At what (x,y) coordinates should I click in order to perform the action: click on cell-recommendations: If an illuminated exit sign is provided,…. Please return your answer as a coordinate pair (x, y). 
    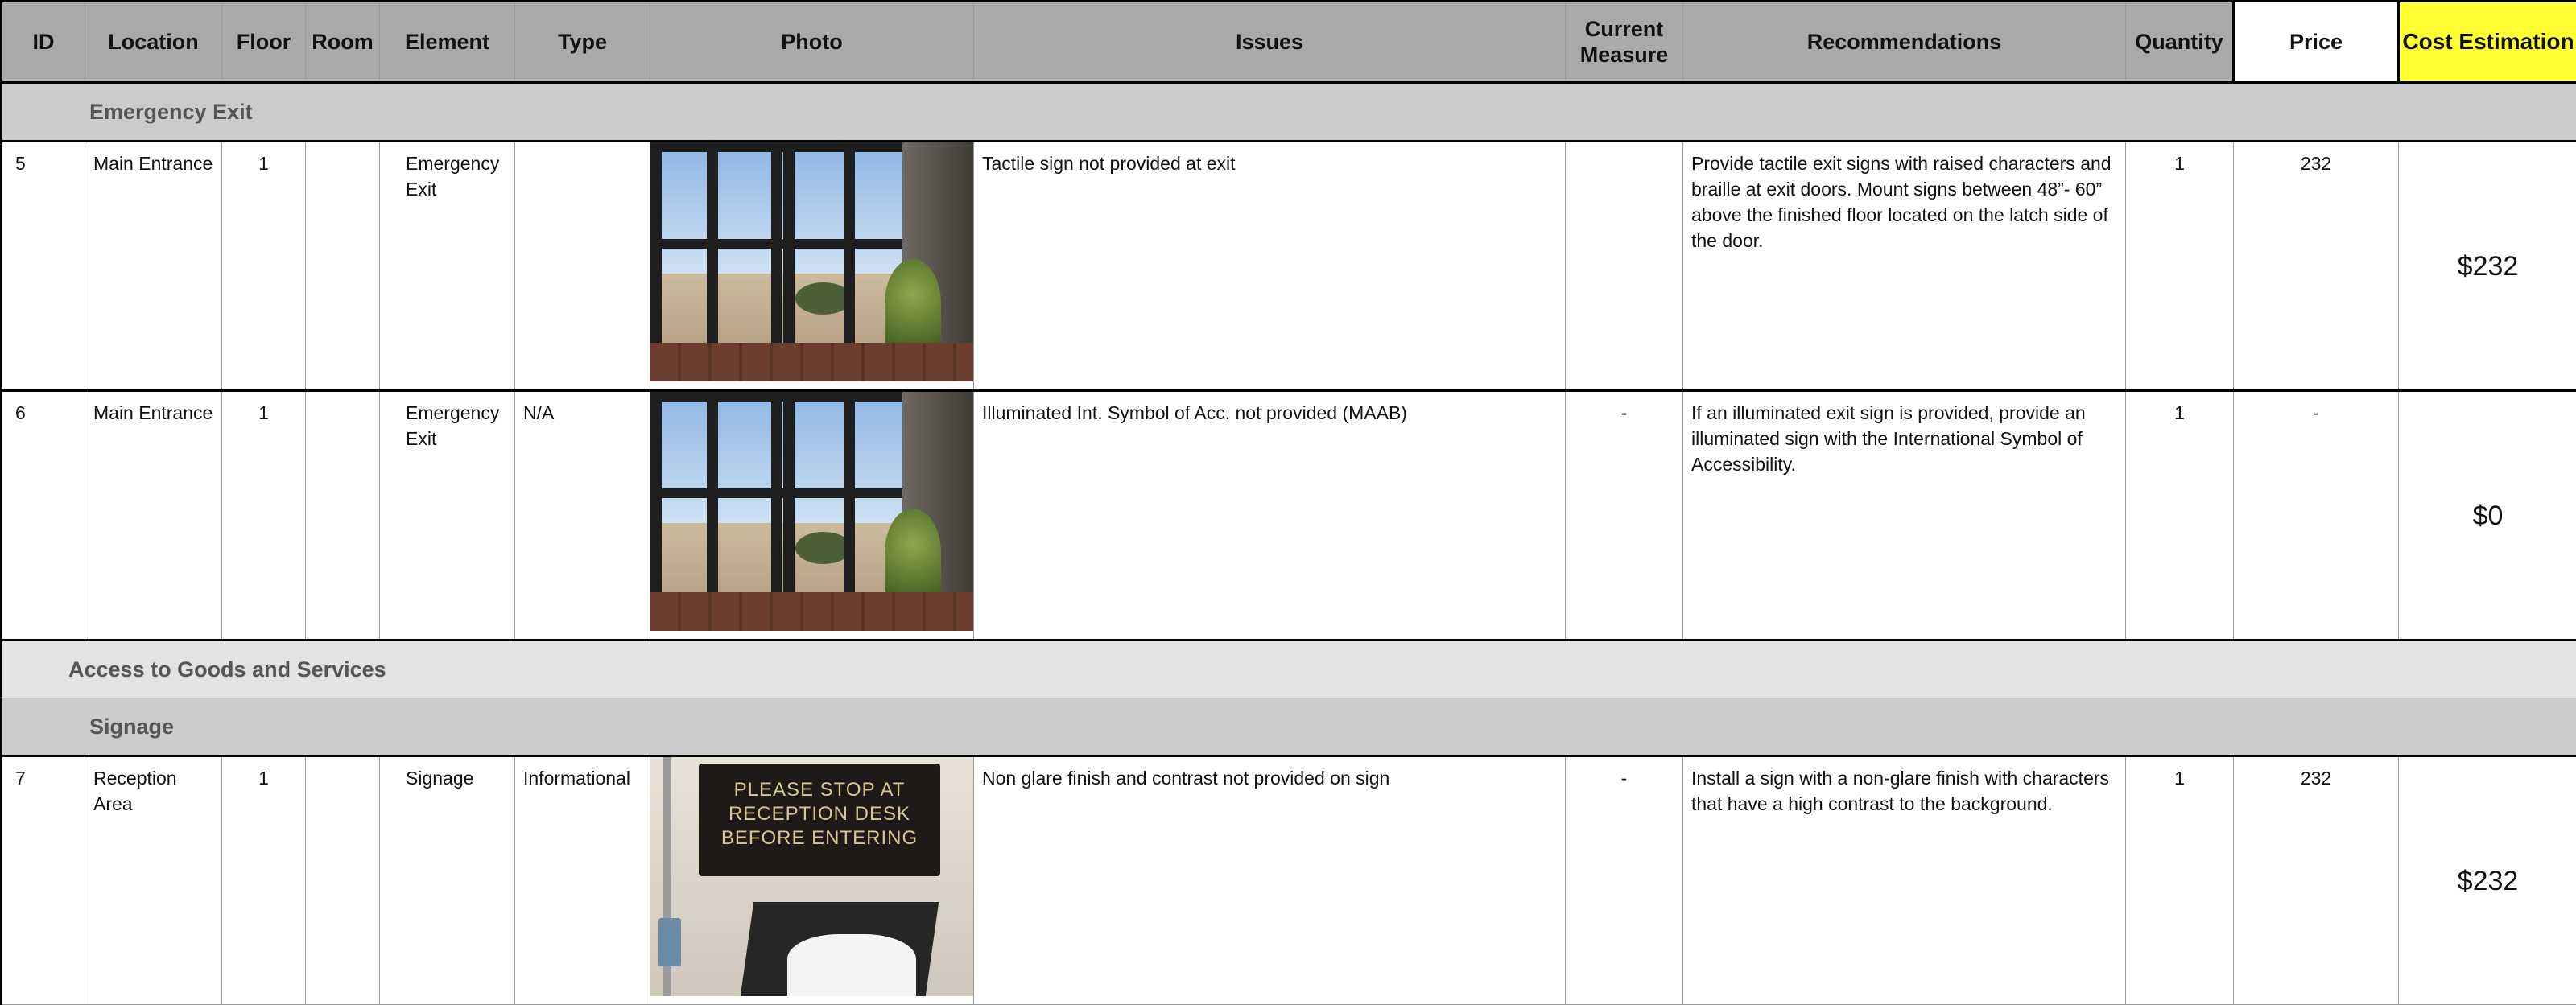
    Looking at the image, I should click on (1904, 515).